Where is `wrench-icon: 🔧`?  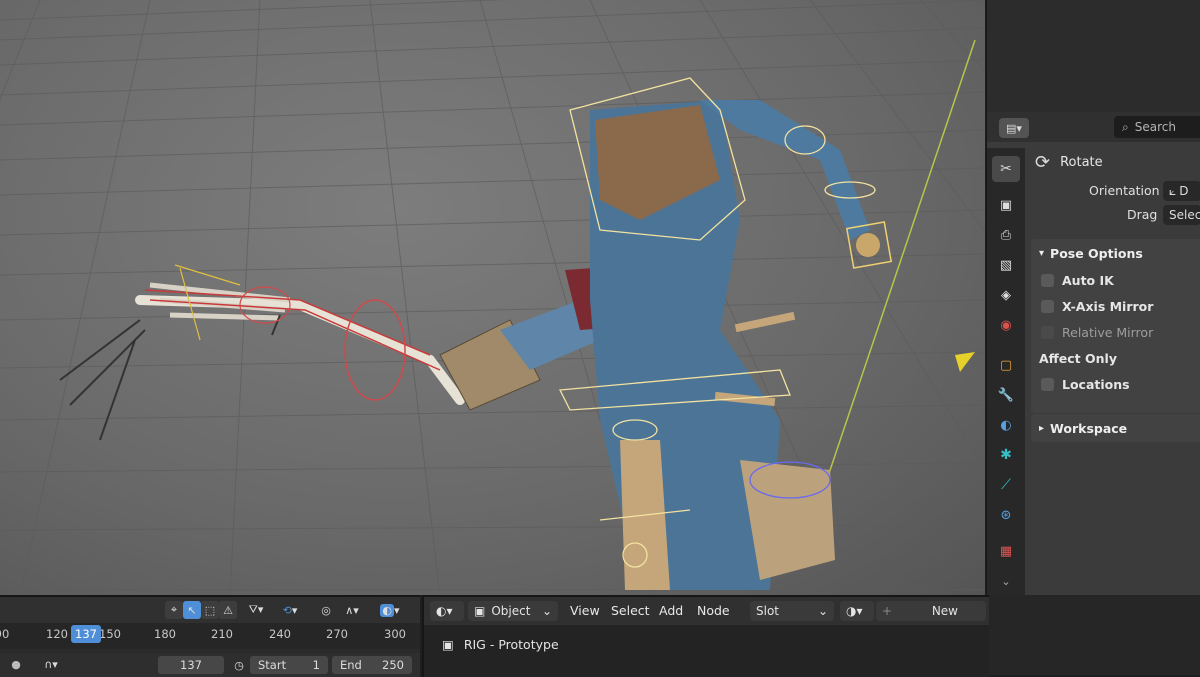
wrench-icon: 🔧 is located at coordinates (1006, 395).